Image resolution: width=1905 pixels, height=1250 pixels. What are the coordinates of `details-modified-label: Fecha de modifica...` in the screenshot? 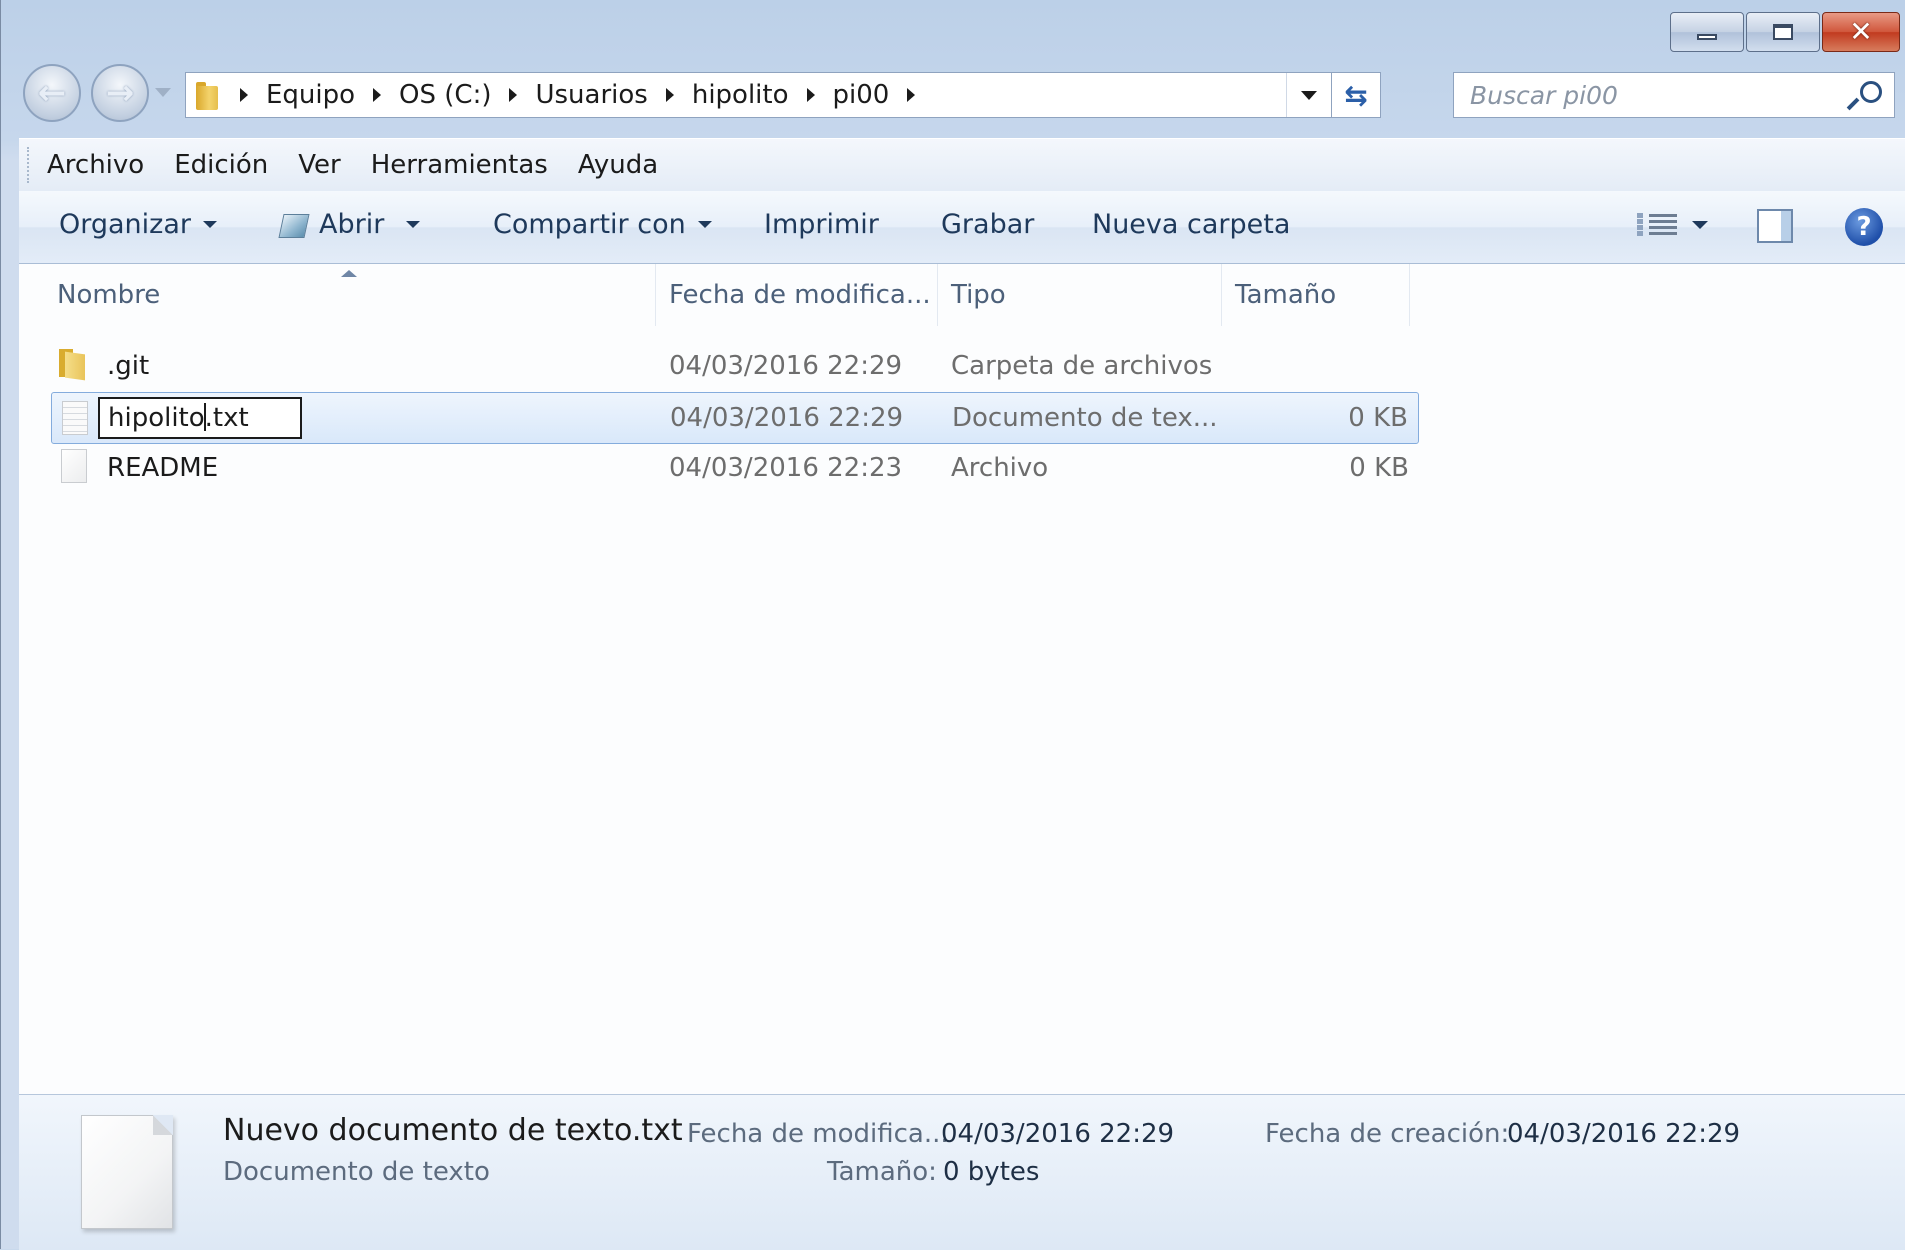 It's located at (818, 1134).